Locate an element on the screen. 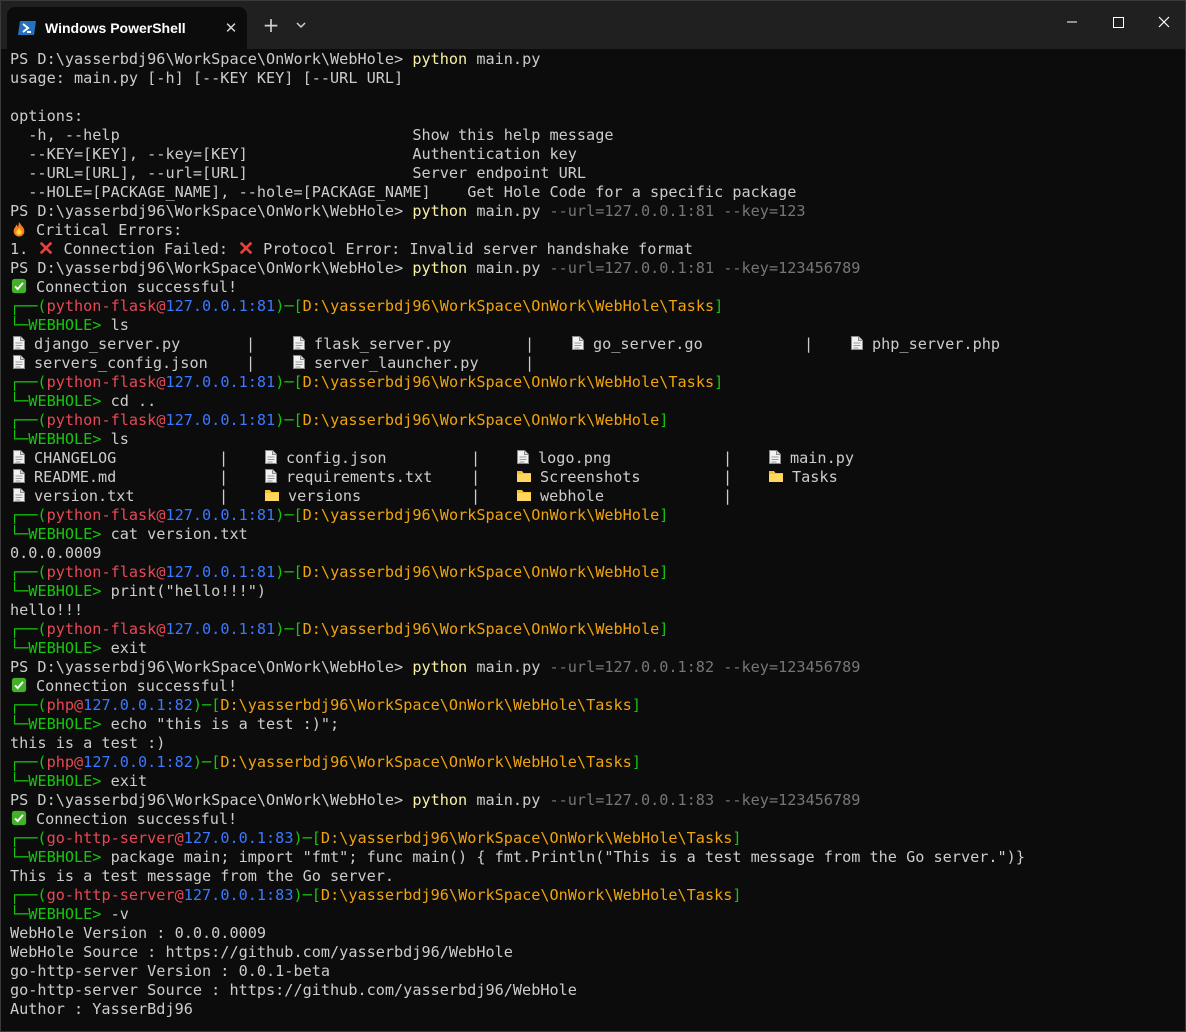 The image size is (1186, 1032). ls-entry: main.py is located at coordinates (811, 458).